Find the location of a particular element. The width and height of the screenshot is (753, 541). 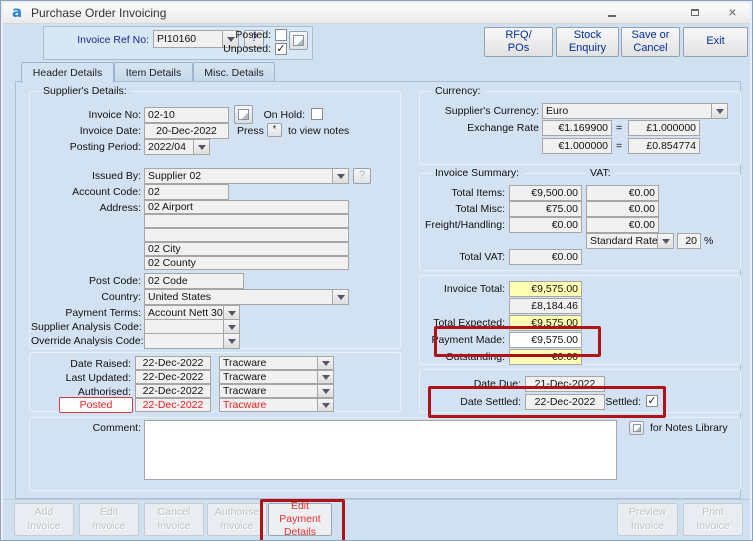

maximize-icon is located at coordinates (694, 12).